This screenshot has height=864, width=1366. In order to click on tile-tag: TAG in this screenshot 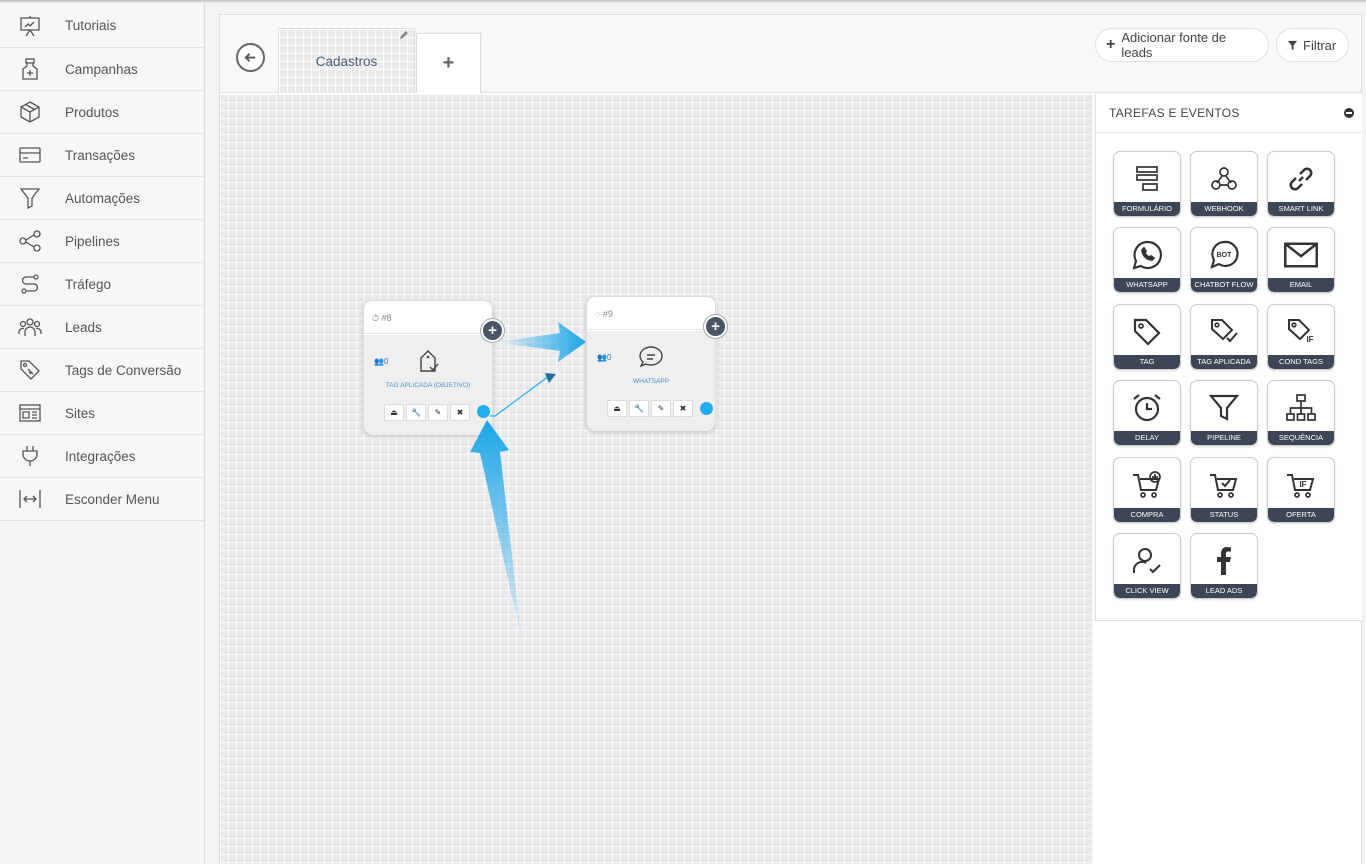, I will do `click(1147, 337)`.